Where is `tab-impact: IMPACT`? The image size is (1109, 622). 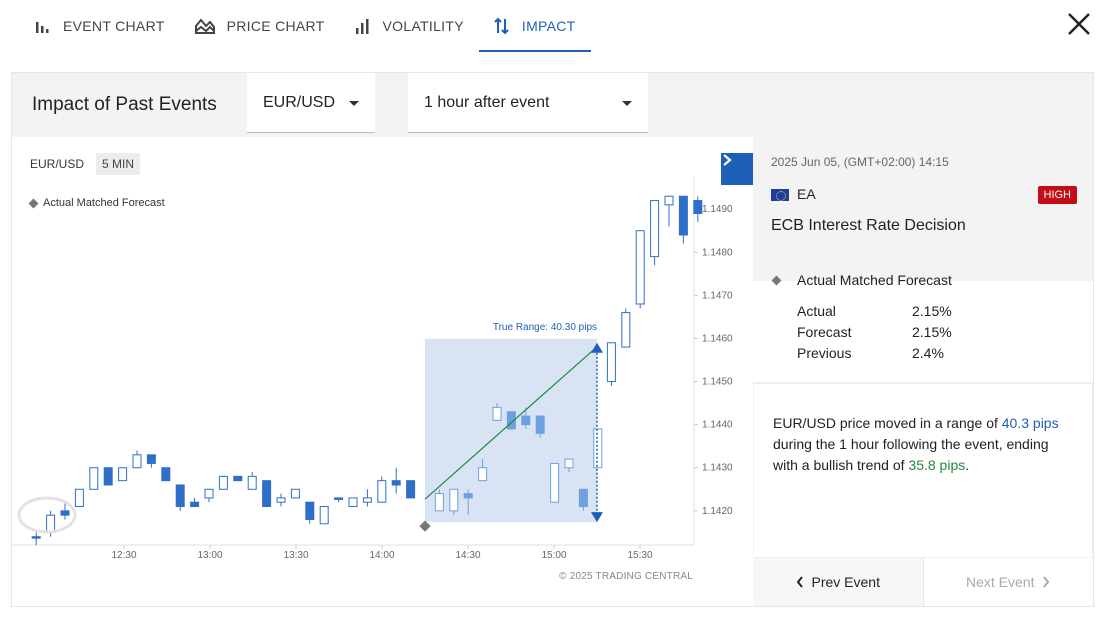 tab-impact: IMPACT is located at coordinates (534, 26).